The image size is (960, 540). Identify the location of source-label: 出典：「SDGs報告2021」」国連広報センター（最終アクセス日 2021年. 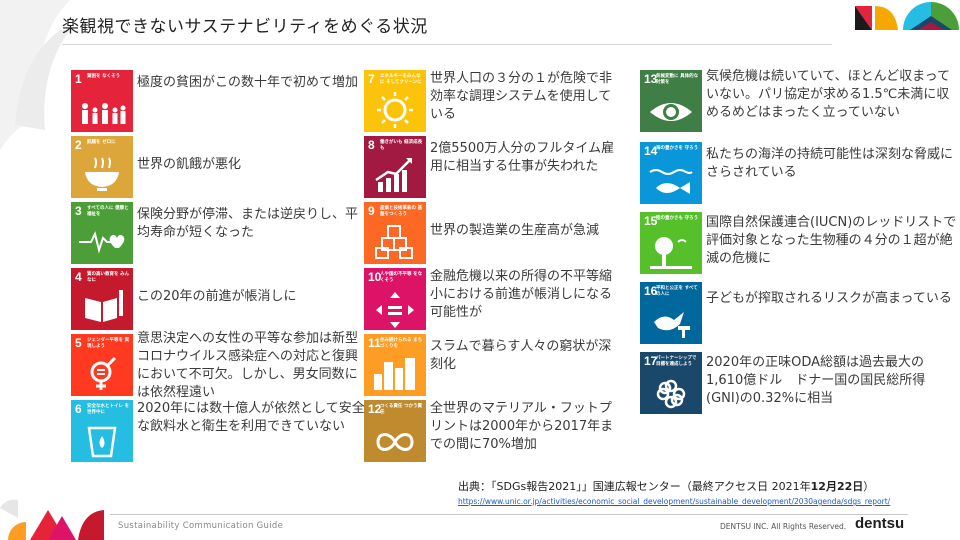
(634, 486).